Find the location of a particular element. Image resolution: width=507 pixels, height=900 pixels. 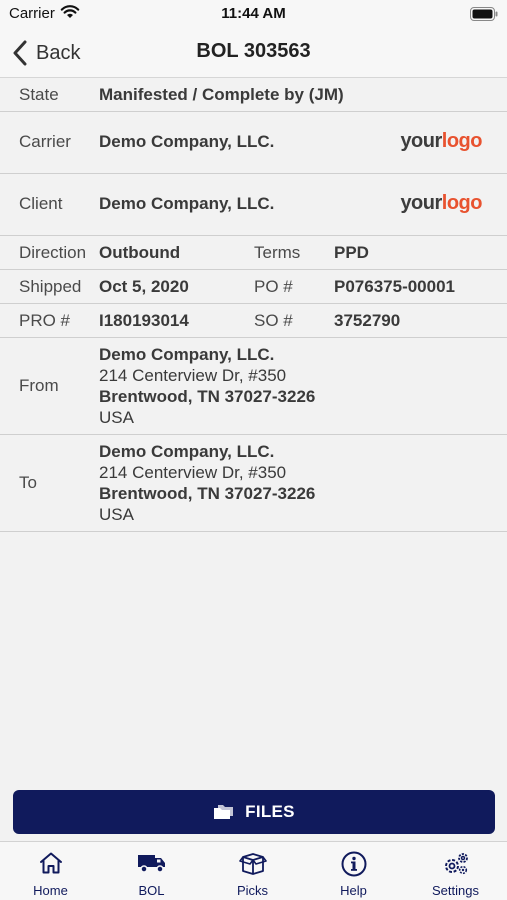

tab-help-label: Help is located at coordinates (353, 890).